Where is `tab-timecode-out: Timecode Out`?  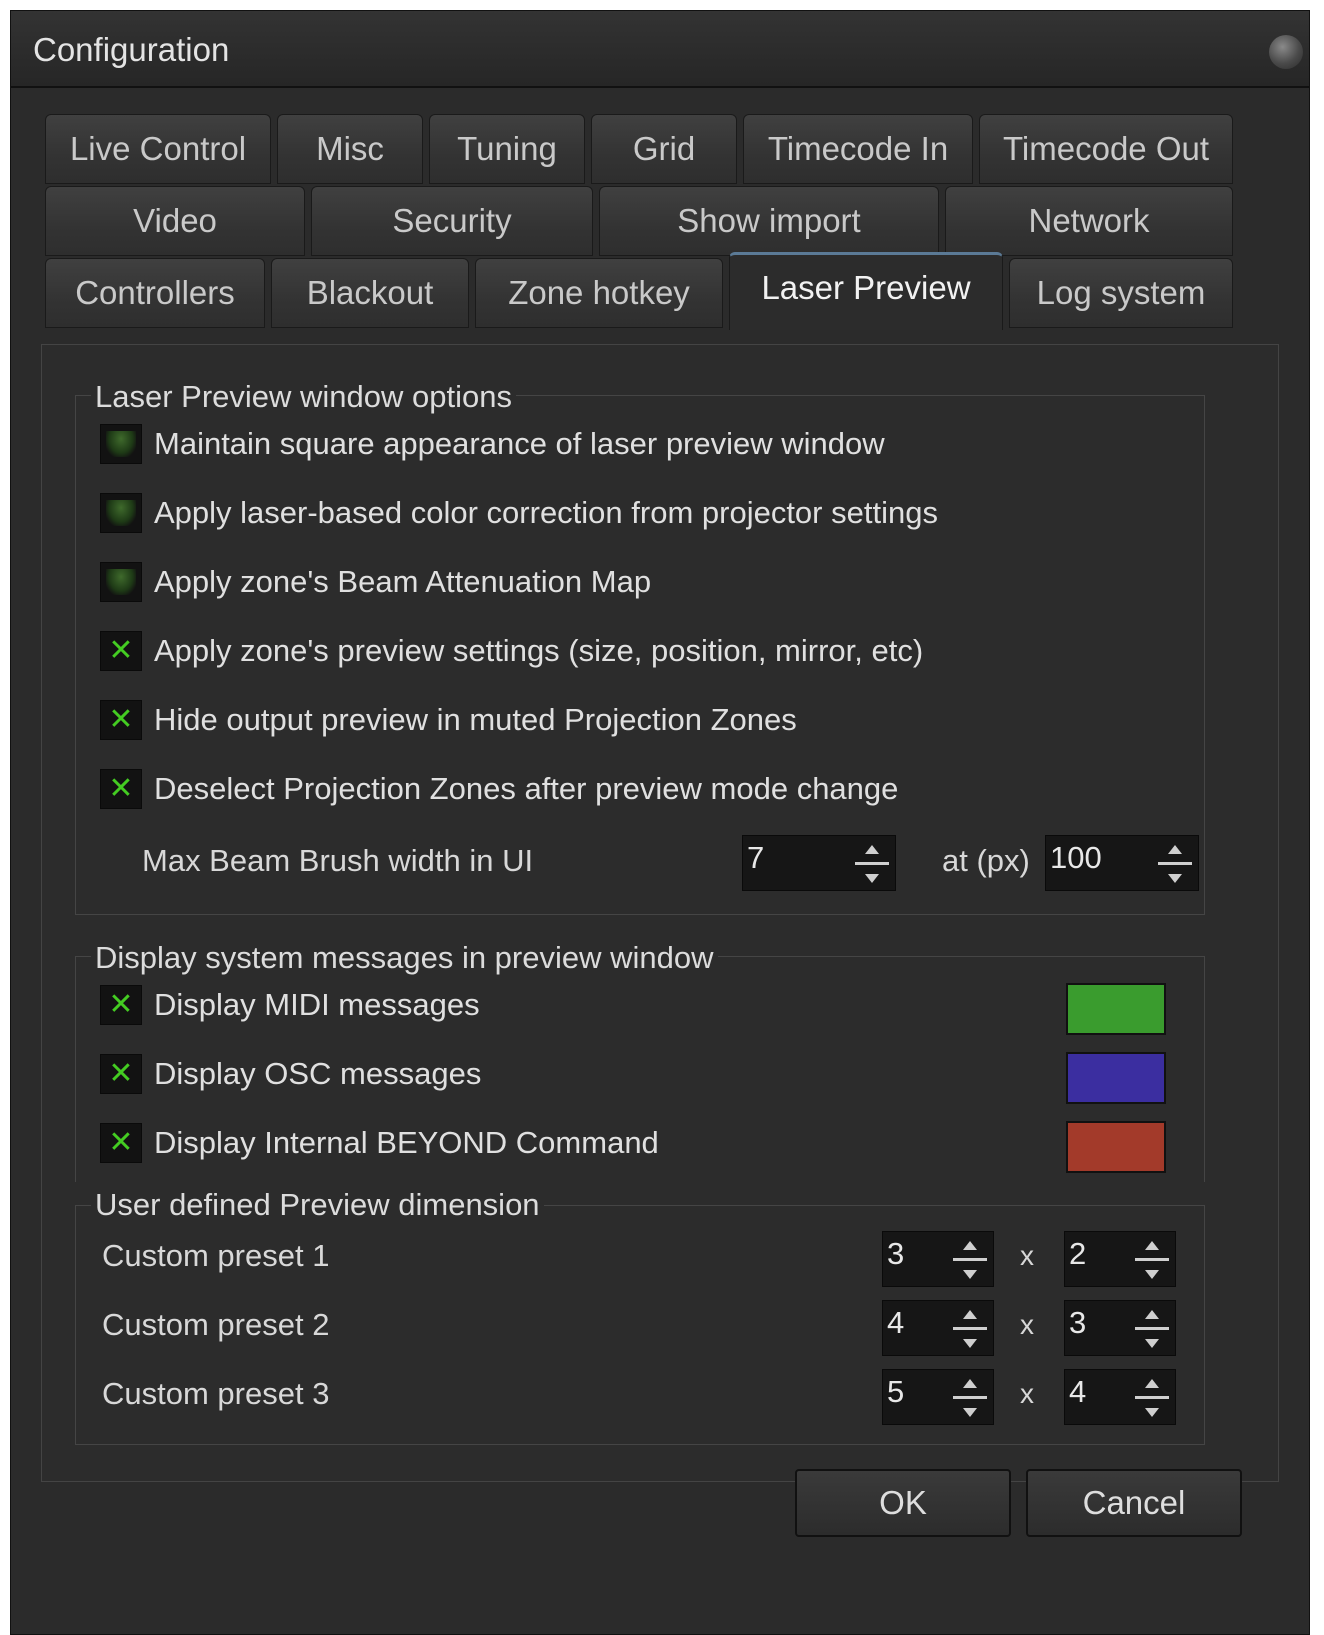
tab-timecode-out: Timecode Out is located at coordinates (1106, 149).